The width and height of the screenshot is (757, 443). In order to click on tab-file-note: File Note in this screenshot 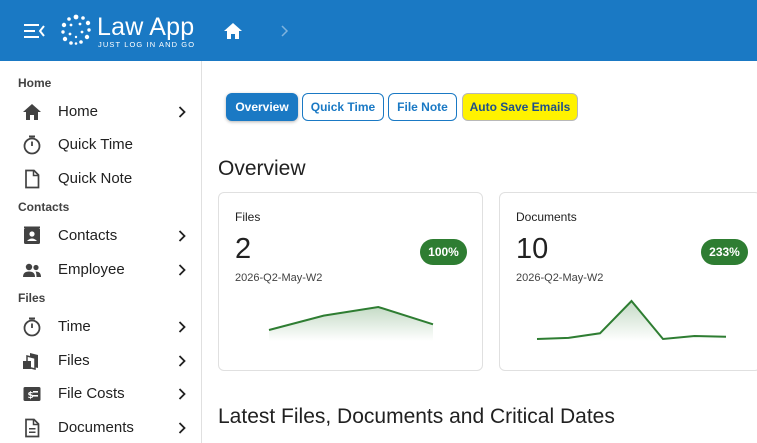, I will do `click(422, 107)`.